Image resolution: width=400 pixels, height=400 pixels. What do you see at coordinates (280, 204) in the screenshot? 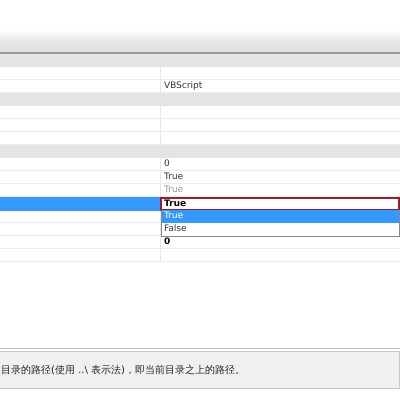
I see `value-editor: True` at bounding box center [280, 204].